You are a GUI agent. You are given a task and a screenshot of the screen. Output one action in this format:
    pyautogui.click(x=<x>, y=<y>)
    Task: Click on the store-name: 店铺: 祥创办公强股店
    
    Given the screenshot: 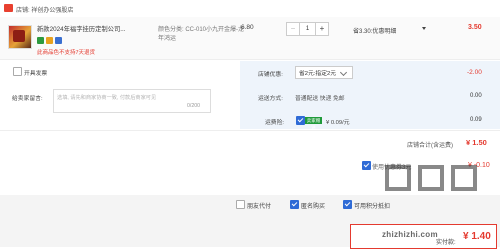 What is the action you would take?
    pyautogui.click(x=44, y=9)
    